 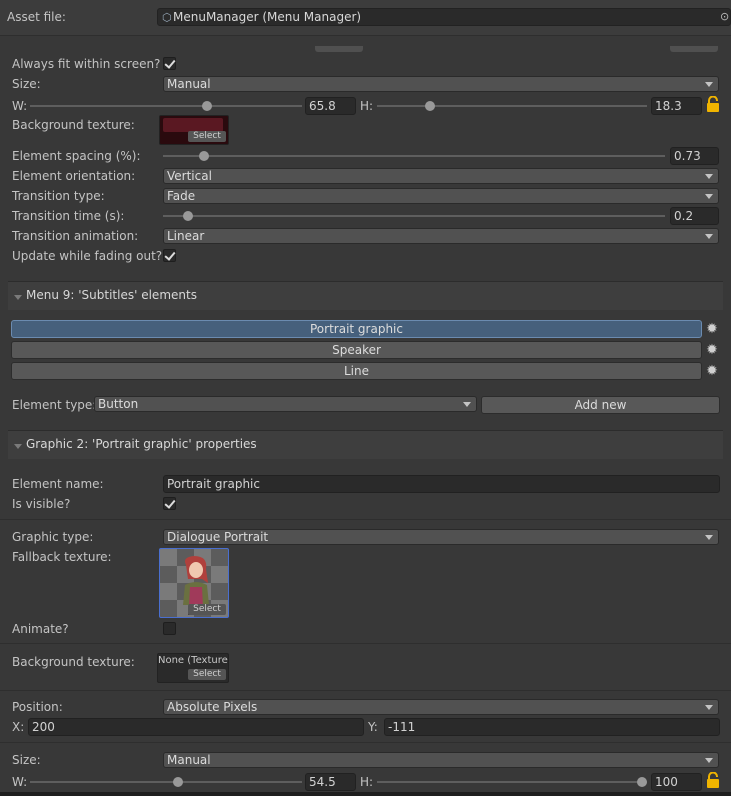 I want to click on position-dropdown: Absolute Pixels, so click(x=441, y=707).